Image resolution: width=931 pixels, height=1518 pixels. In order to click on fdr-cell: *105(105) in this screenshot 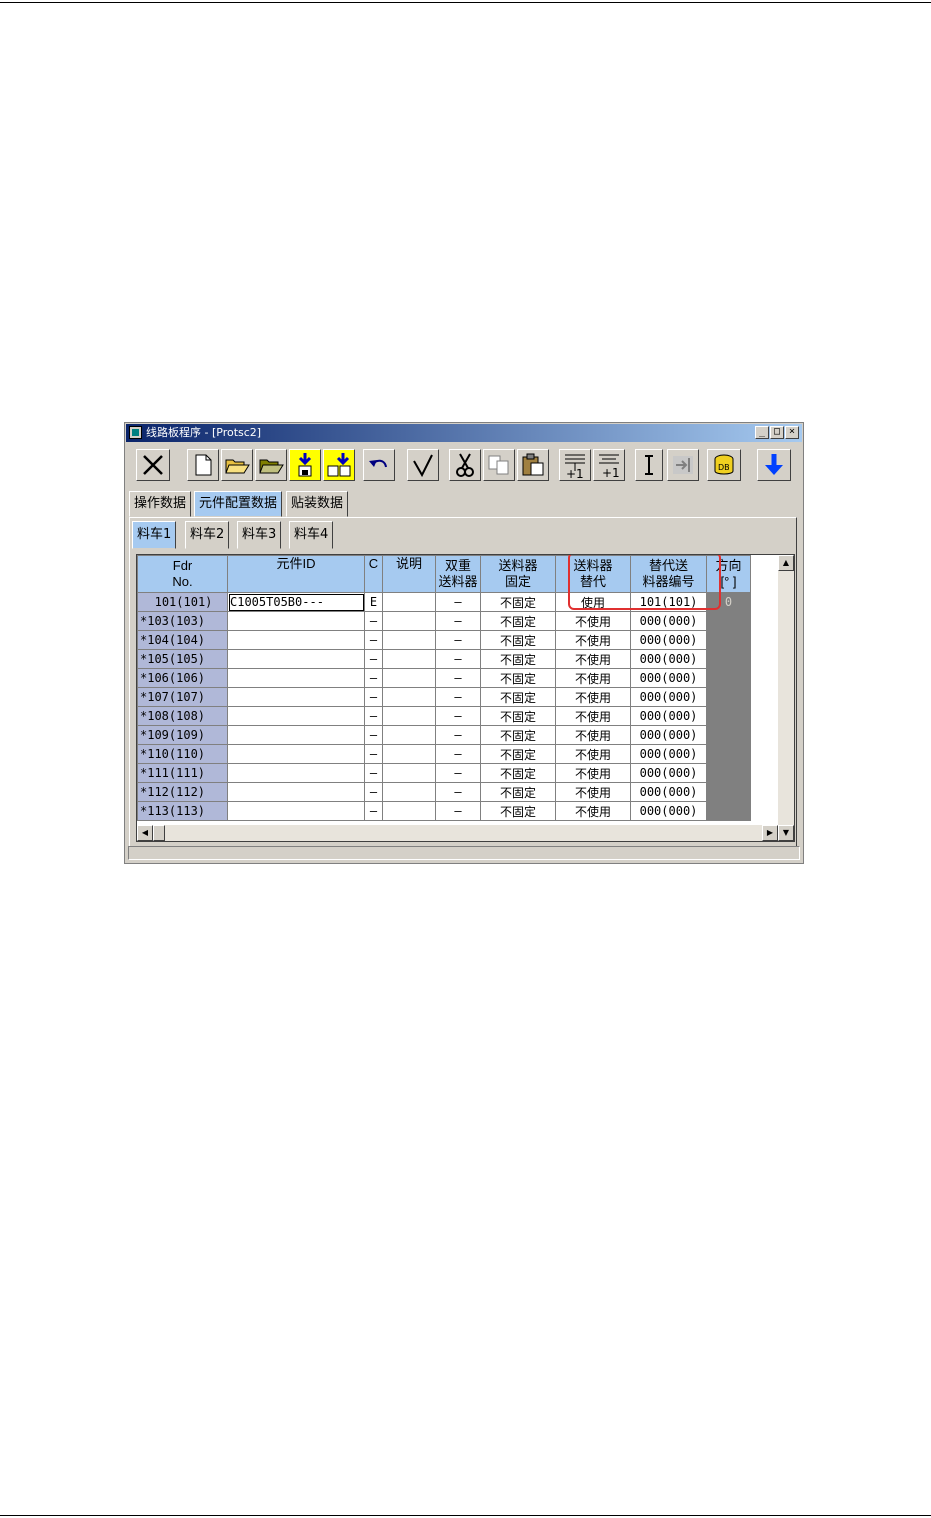, I will do `click(182, 659)`.